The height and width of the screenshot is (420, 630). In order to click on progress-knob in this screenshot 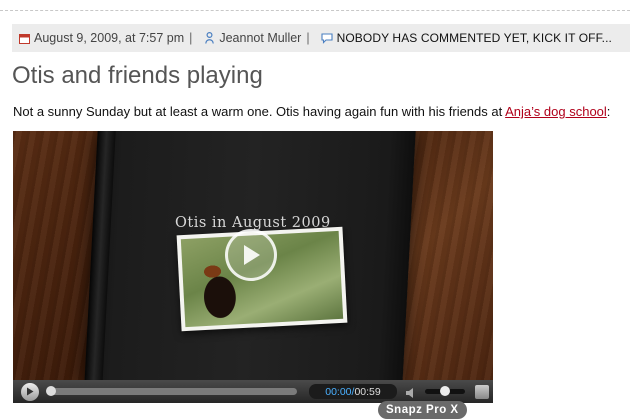, I will do `click(51, 391)`.